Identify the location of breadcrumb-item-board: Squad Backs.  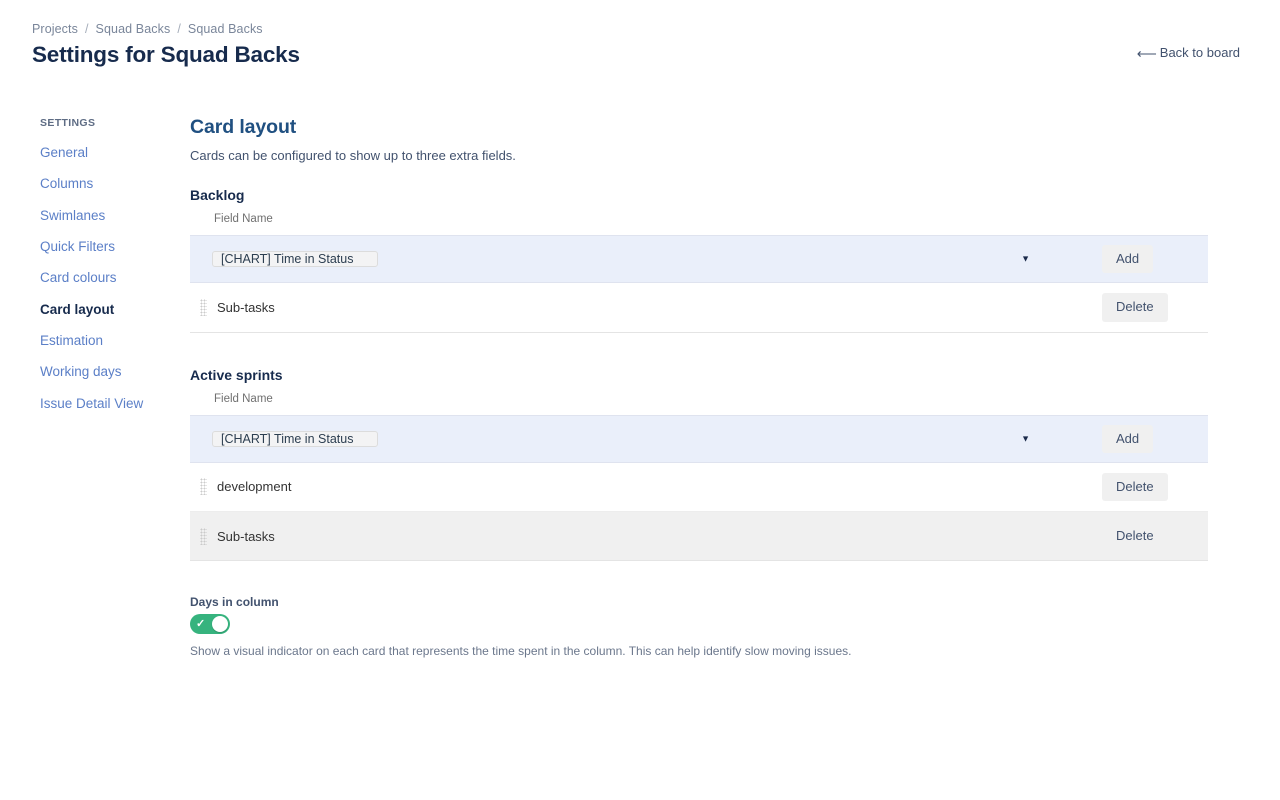
(133, 29).